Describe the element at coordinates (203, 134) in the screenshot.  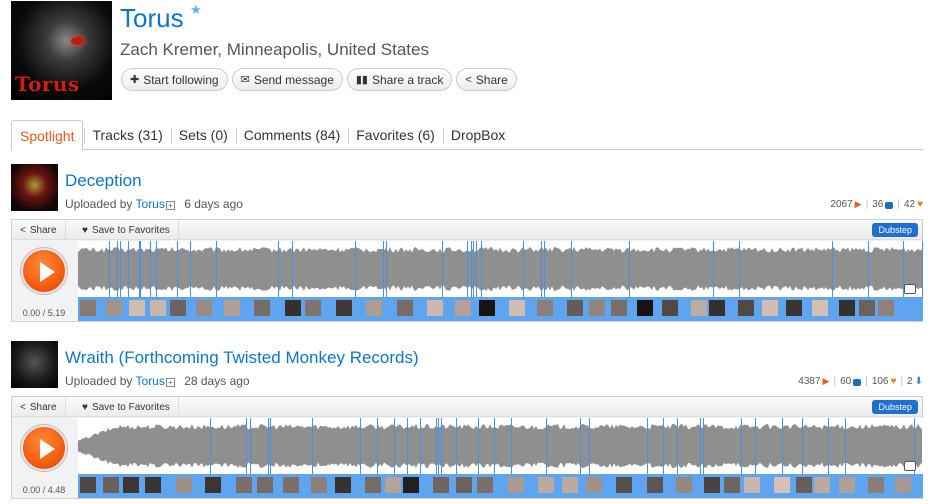
I see `tab-sets: Sets (0)` at that location.